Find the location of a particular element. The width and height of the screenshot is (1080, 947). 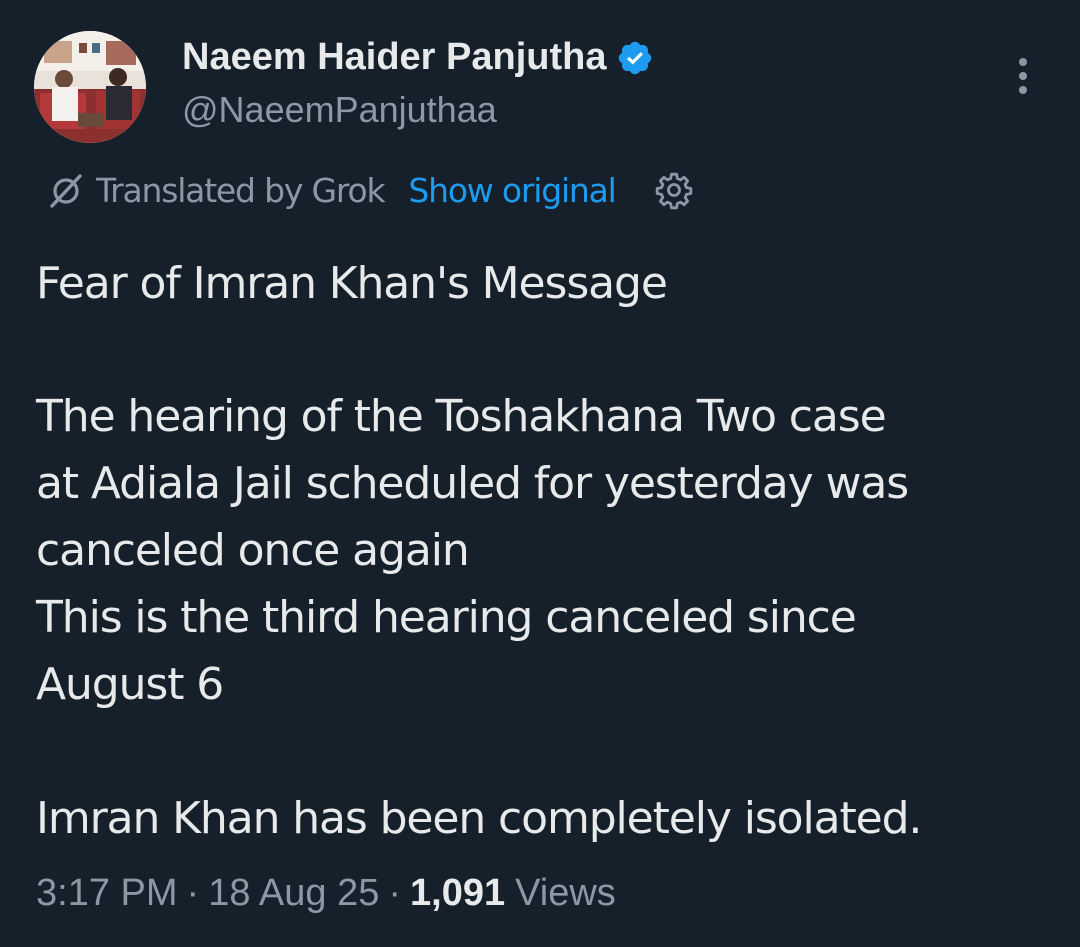

author-handle: @NaeemPanjuthaa is located at coordinates (339, 110).